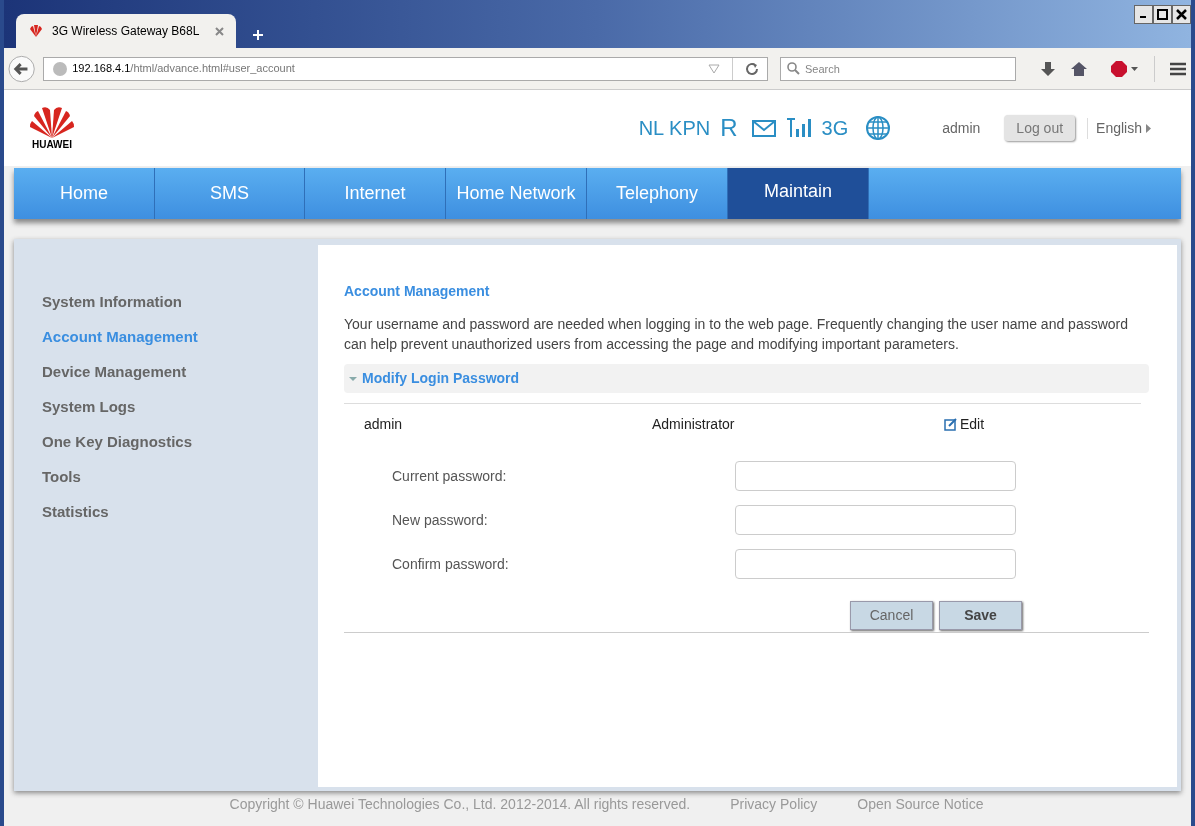 Image resolution: width=1195 pixels, height=826 pixels. Describe the element at coordinates (375, 193) in the screenshot. I see `nav-tab: Internet` at that location.